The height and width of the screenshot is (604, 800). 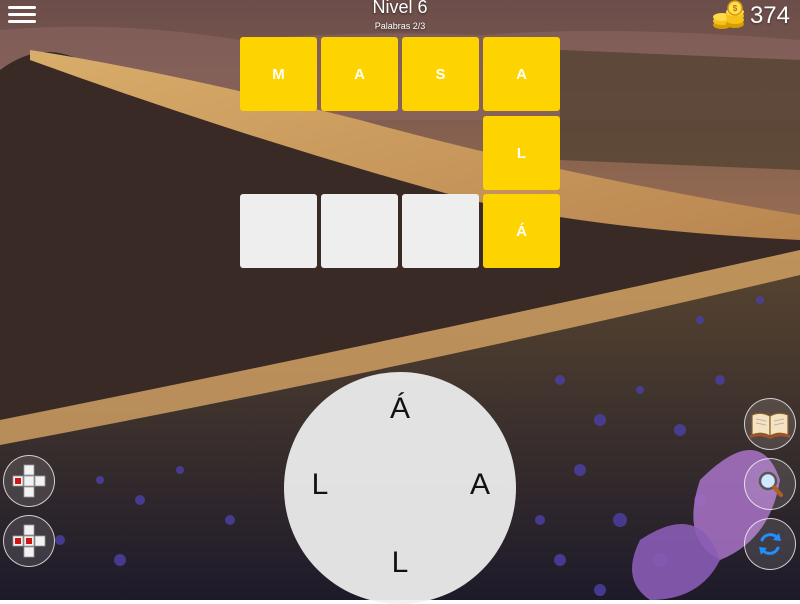 What do you see at coordinates (400, 488) in the screenshot?
I see `letter-wheel: Á A L L` at bounding box center [400, 488].